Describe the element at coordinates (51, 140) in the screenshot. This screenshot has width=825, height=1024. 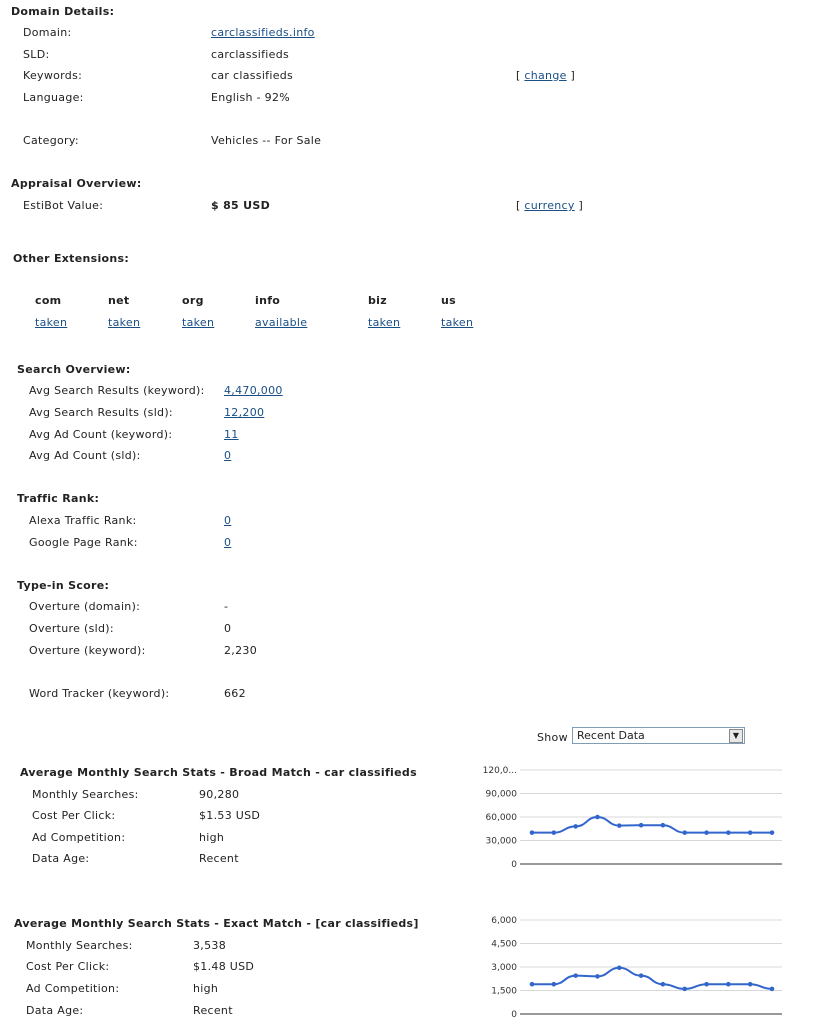
I see `category-label: Category:` at that location.